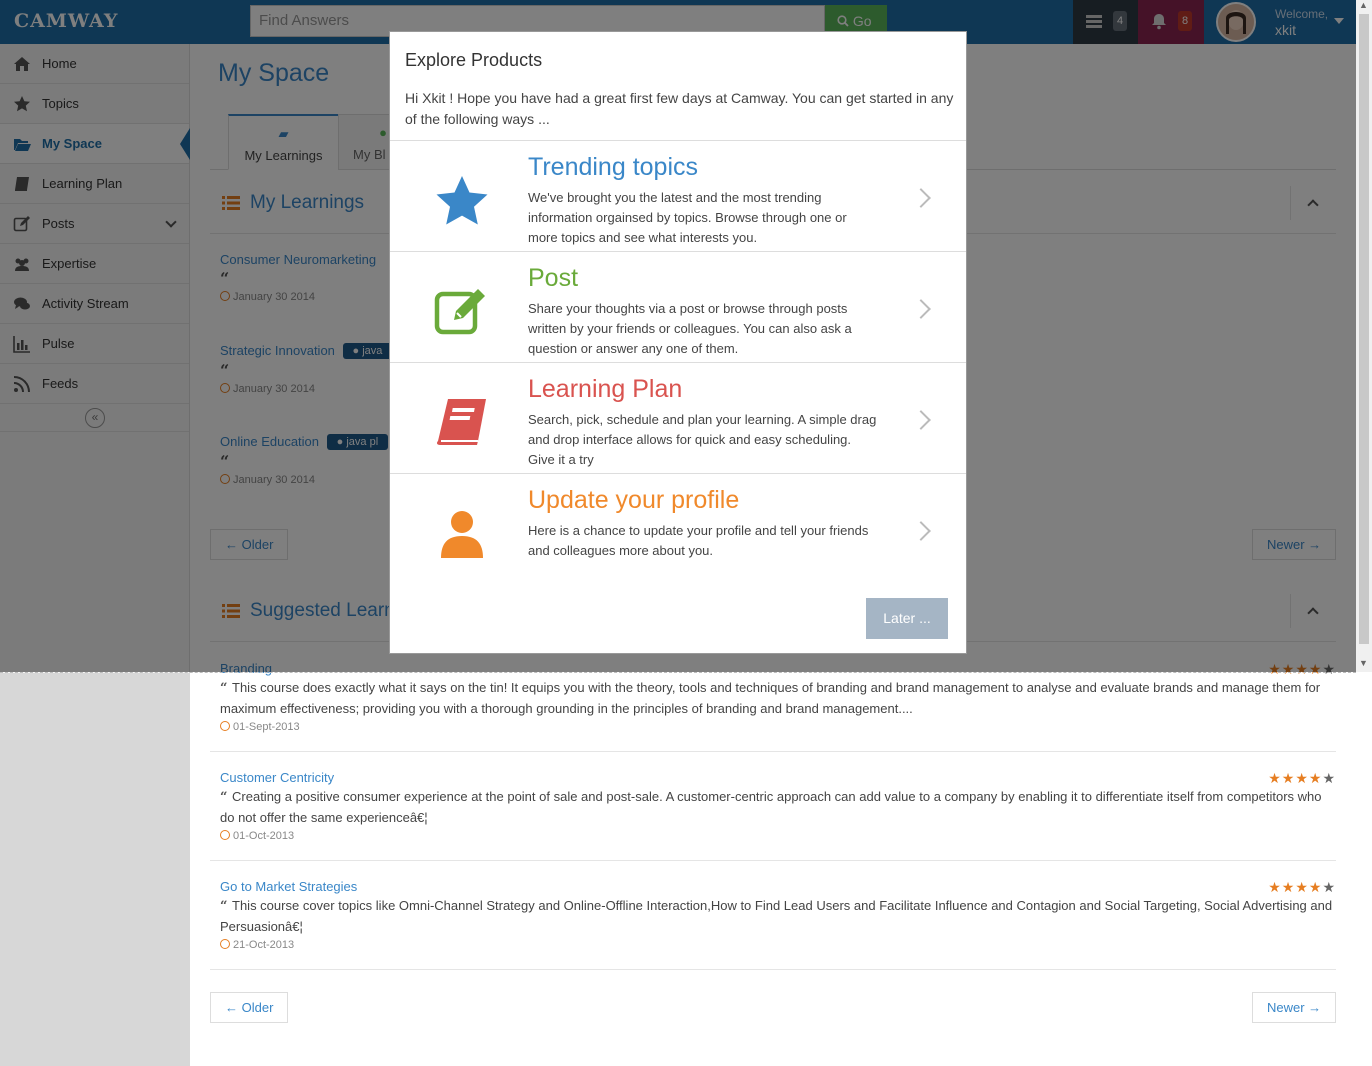 The width and height of the screenshot is (1372, 1066). What do you see at coordinates (474, 60) in the screenshot?
I see `modal-title: Explore Products` at bounding box center [474, 60].